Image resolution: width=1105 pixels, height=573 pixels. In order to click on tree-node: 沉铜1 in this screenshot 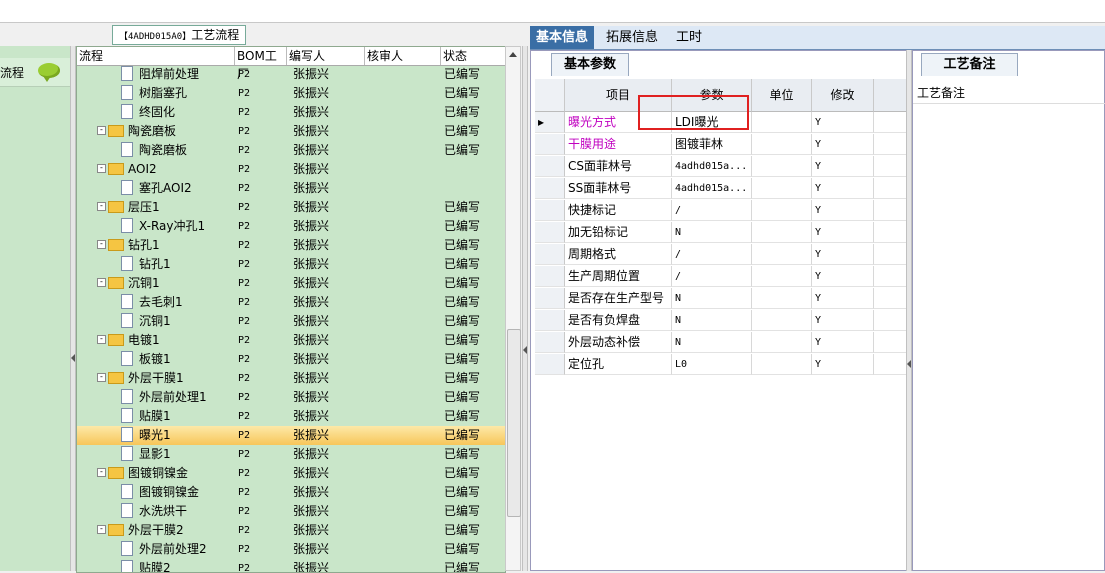, I will do `click(146, 321)`.